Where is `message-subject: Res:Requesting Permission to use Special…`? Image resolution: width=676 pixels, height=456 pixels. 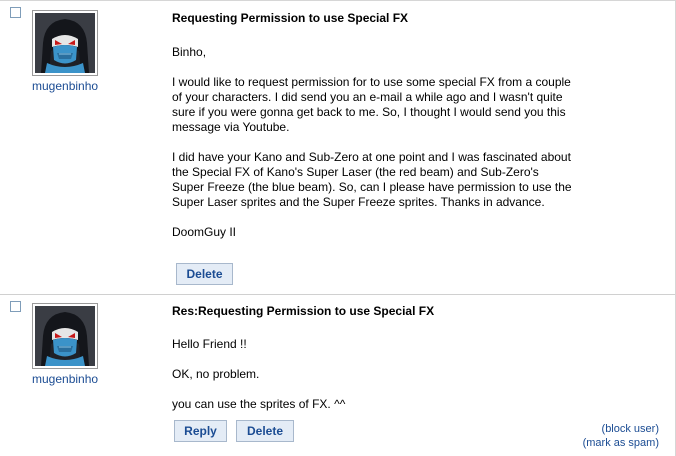 message-subject: Res:Requesting Permission to use Special… is located at coordinates (303, 311).